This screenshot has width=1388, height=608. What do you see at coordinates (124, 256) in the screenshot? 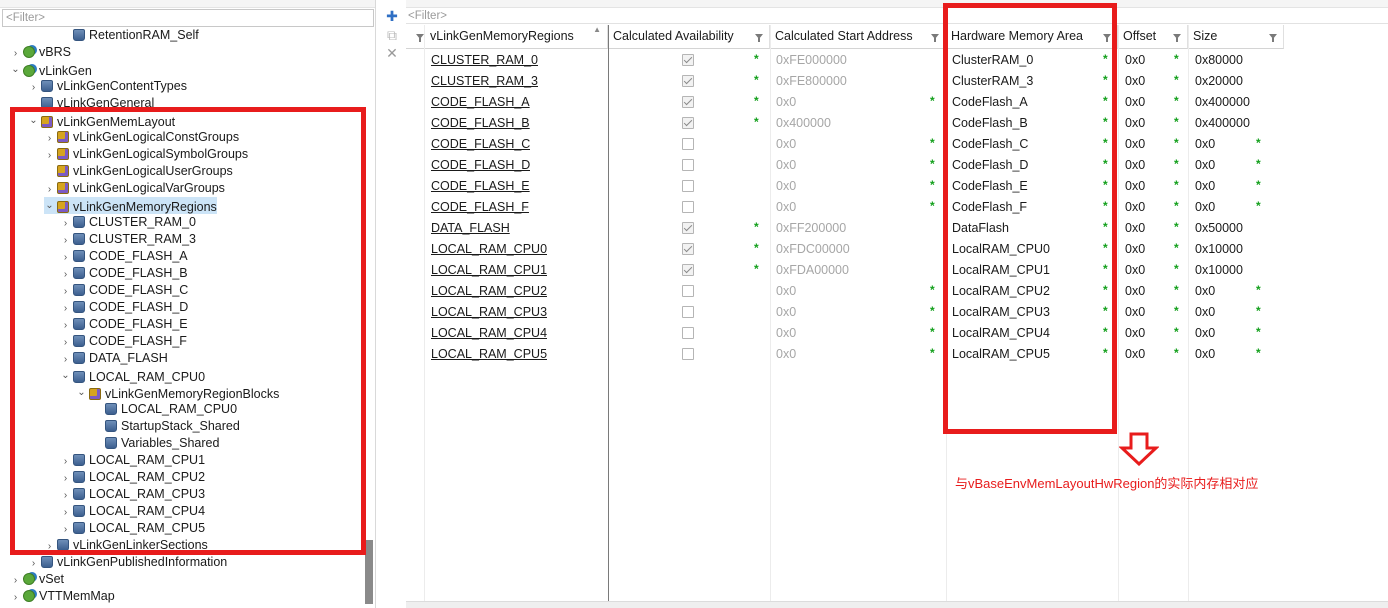
I see `tree-item: › CODE_FLASH_A` at bounding box center [124, 256].